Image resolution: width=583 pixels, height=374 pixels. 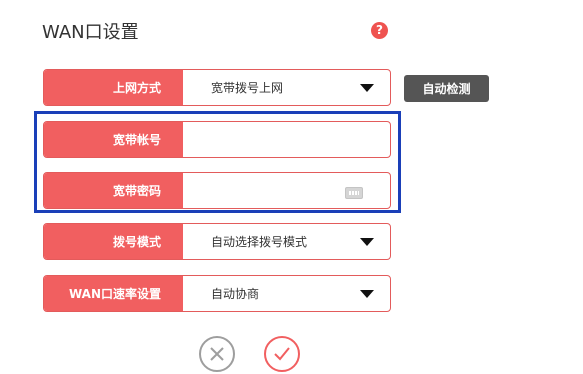 I want to click on page-title: WAN口设置, so click(x=90, y=32).